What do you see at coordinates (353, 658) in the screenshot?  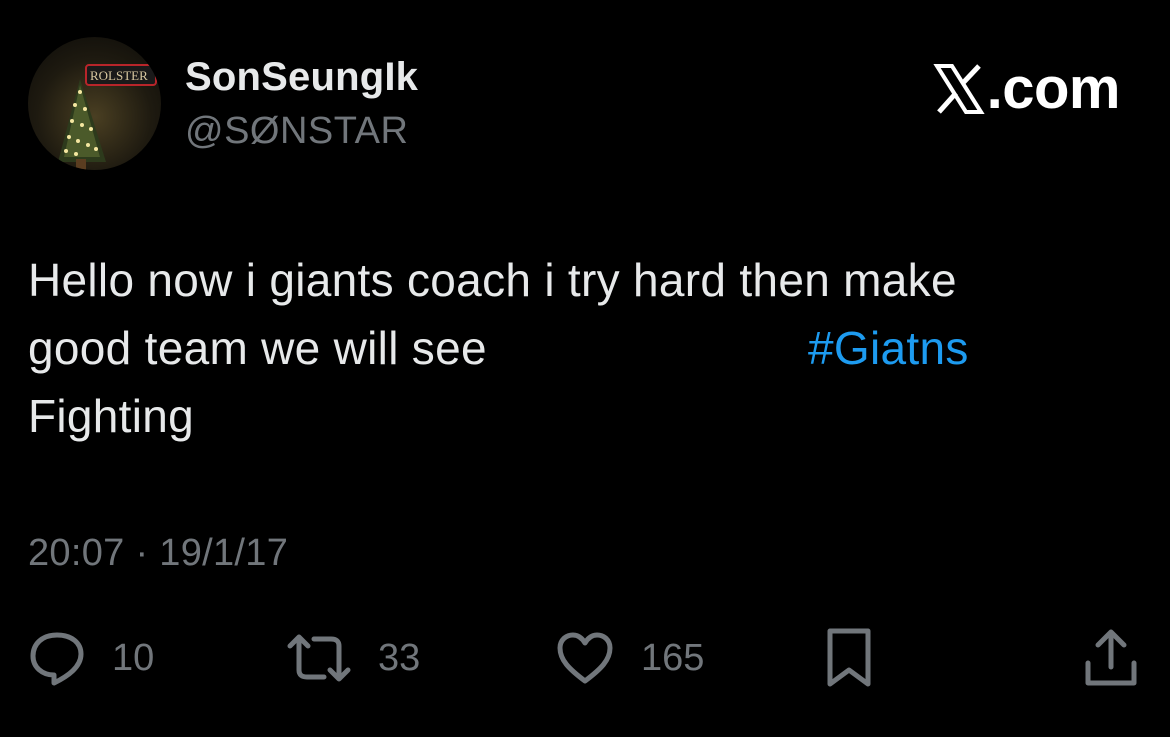 I see `retweet-button: 33` at bounding box center [353, 658].